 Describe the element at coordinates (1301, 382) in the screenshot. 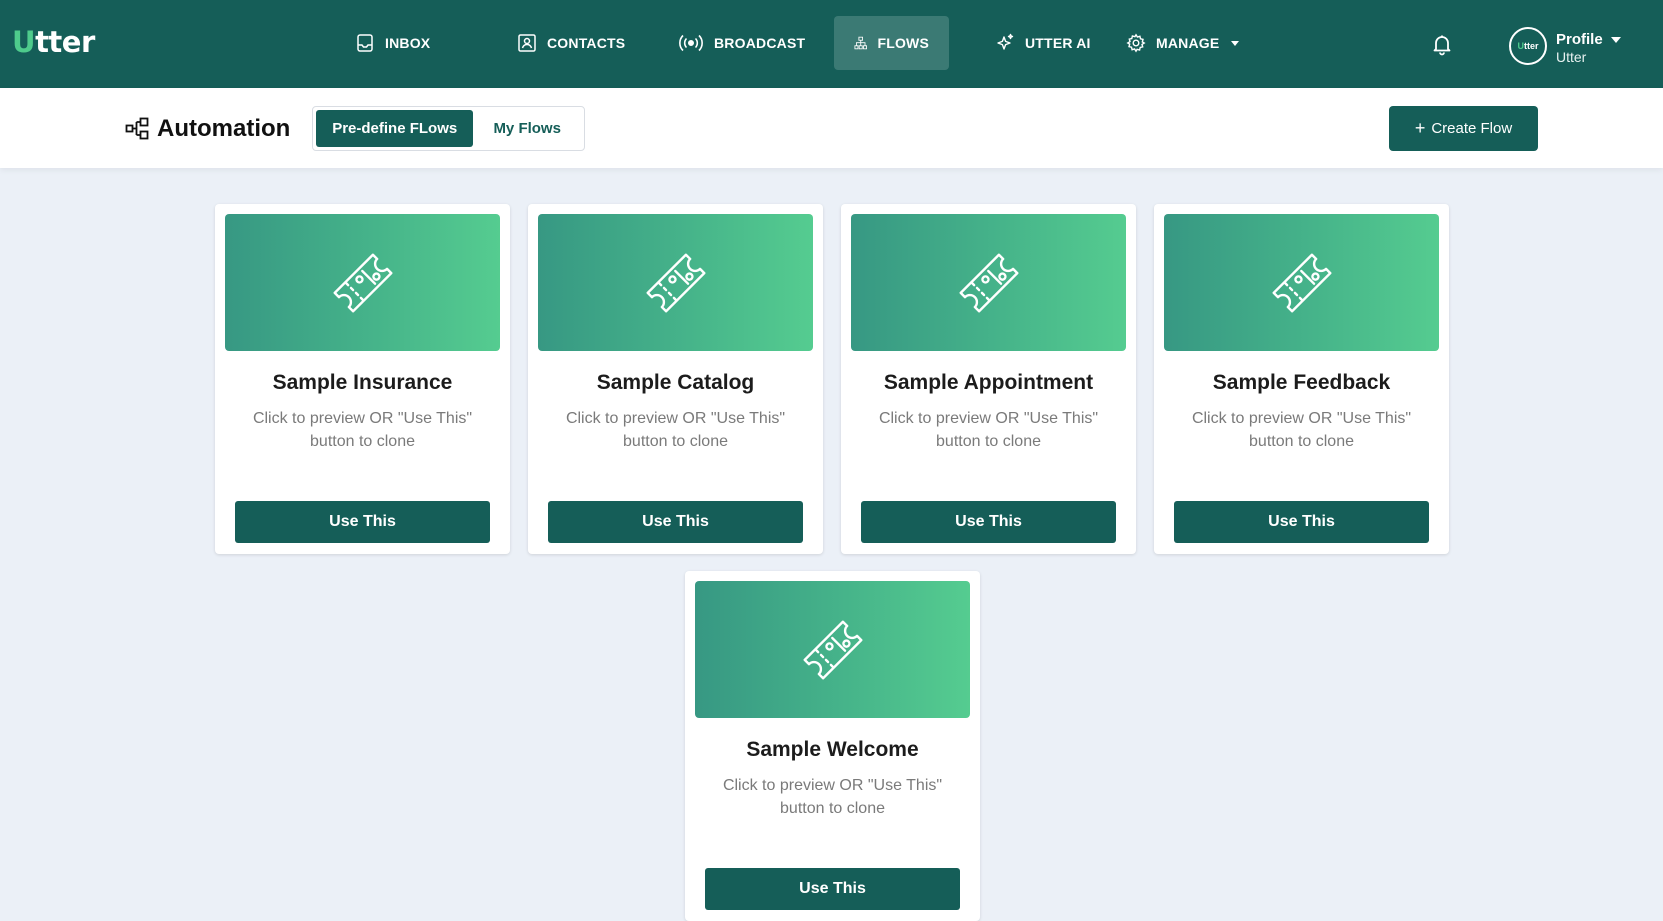

I see `flow-card-title: Sample Feedback` at that location.